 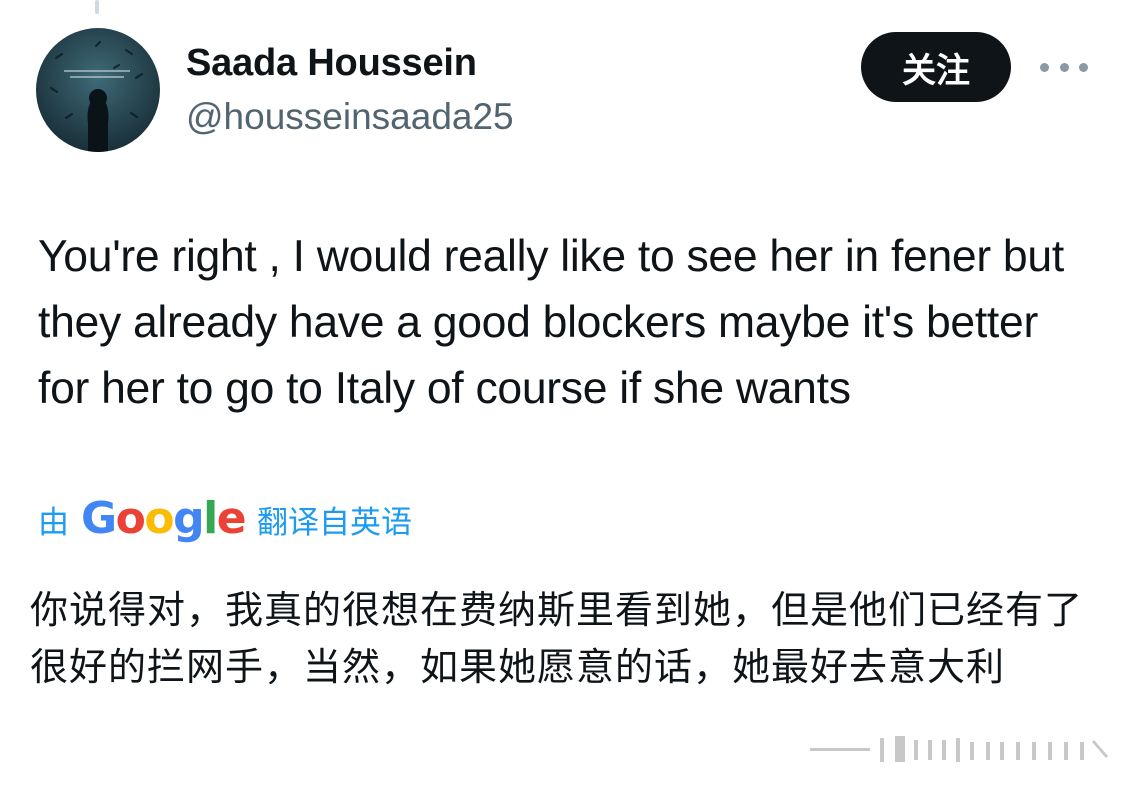 I want to click on avatar, so click(x=98, y=90).